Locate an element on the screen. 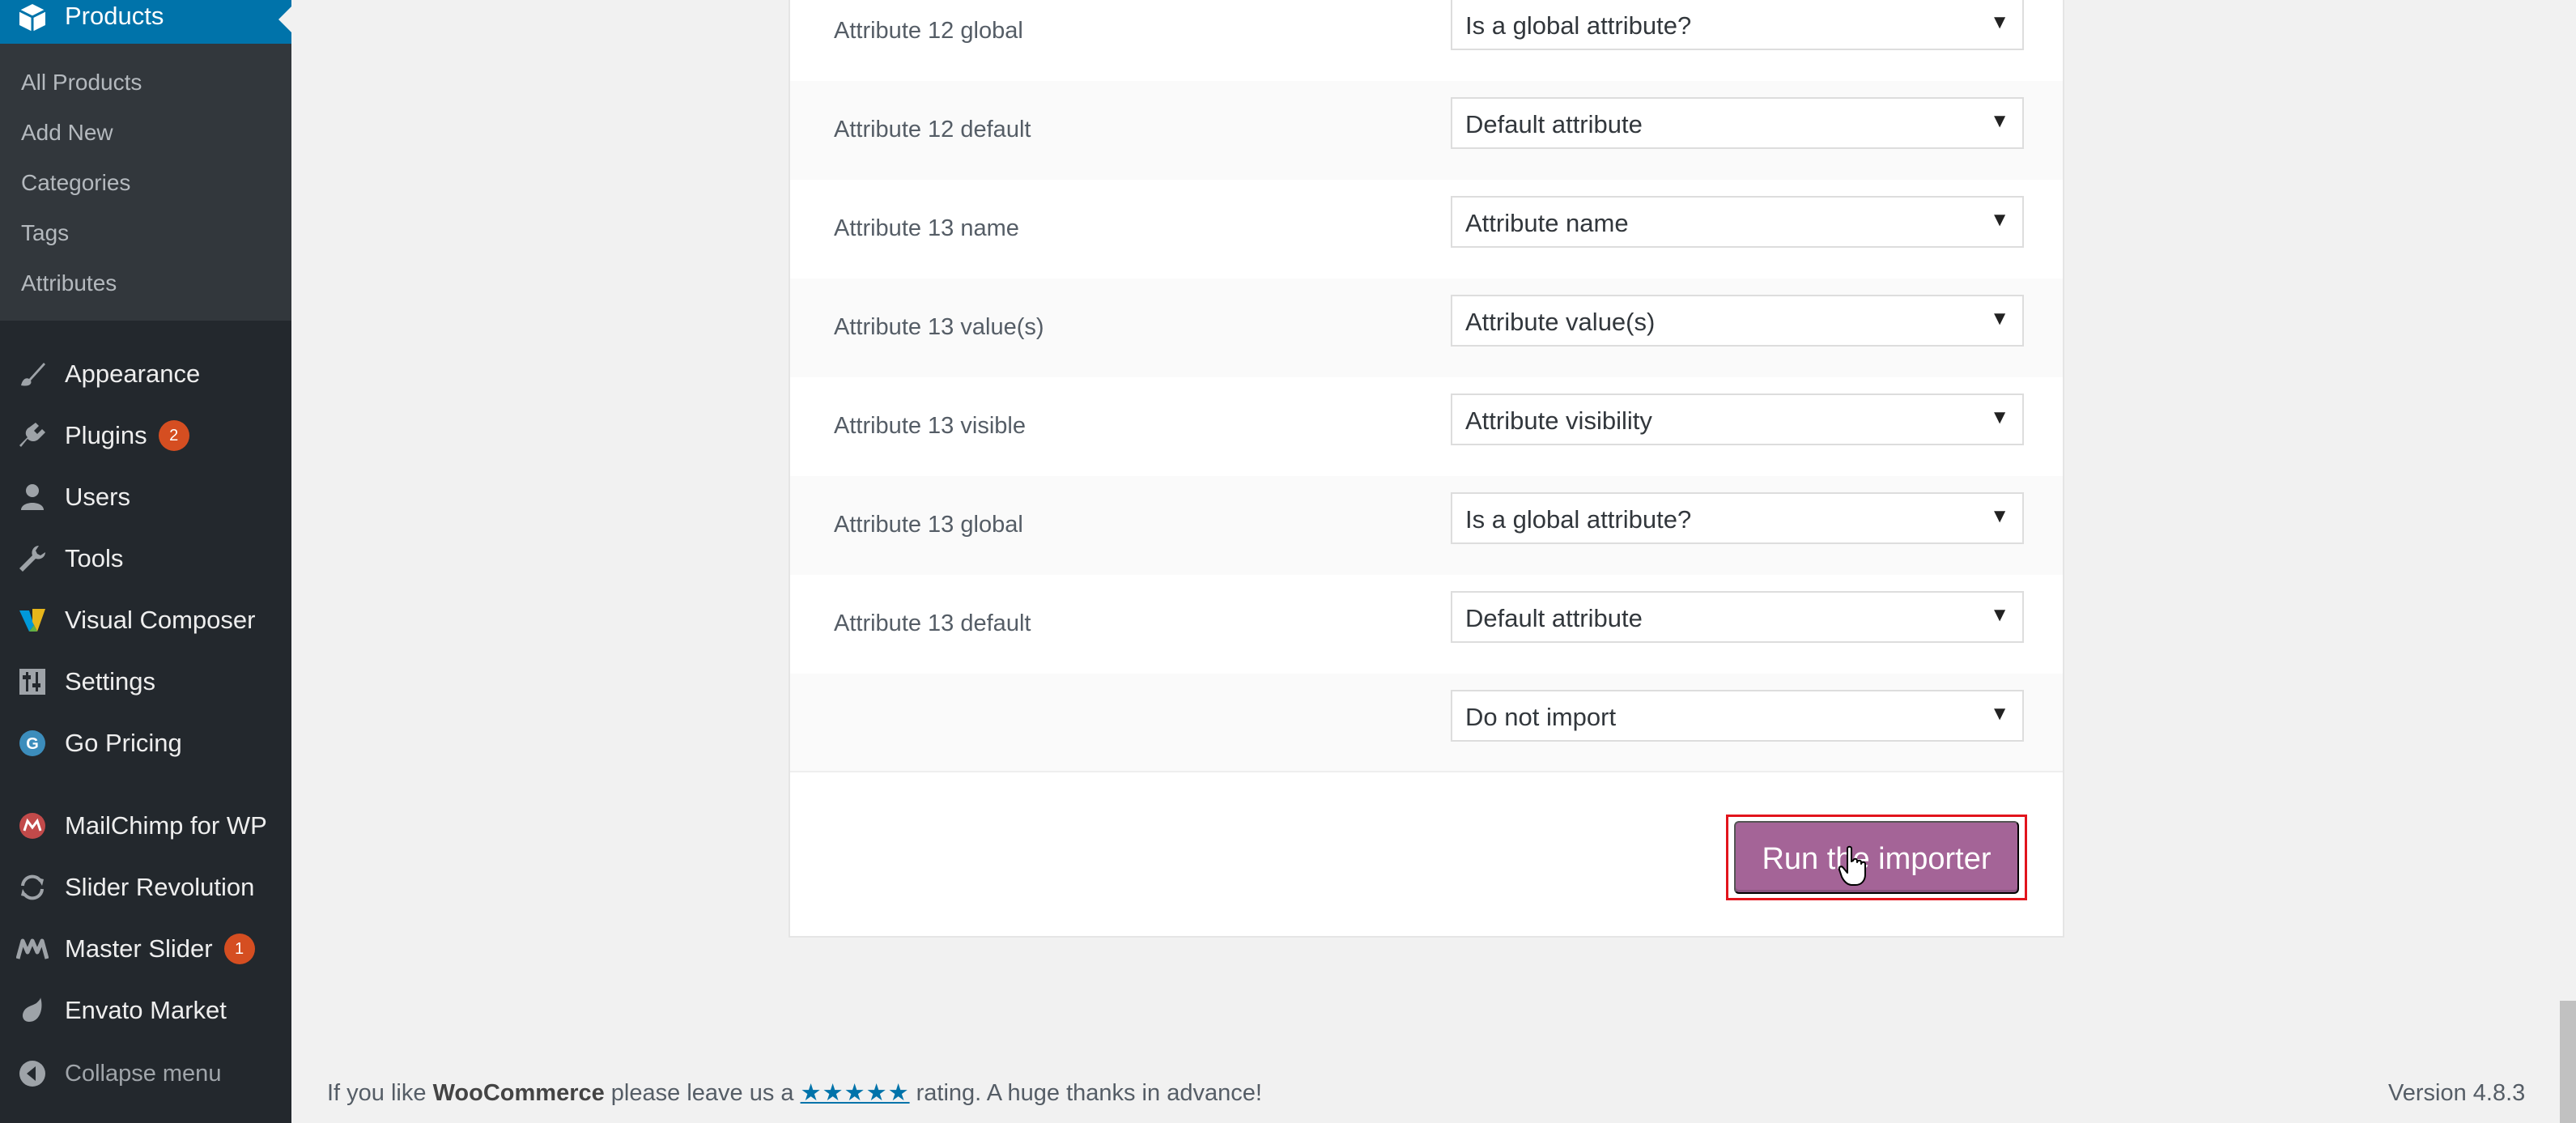 The height and width of the screenshot is (1123, 2576). sidebar-item-label: Go Pricing is located at coordinates (124, 743).